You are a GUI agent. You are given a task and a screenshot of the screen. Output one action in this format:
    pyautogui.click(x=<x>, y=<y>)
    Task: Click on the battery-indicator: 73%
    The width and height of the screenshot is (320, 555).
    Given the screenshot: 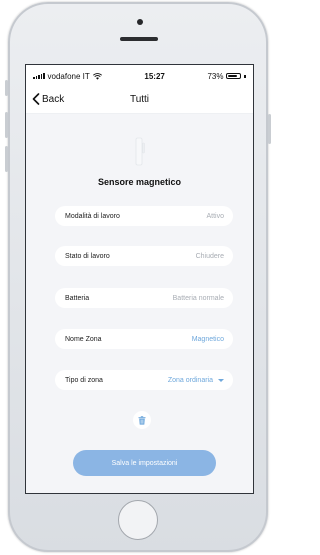 What is the action you would take?
    pyautogui.click(x=226, y=76)
    